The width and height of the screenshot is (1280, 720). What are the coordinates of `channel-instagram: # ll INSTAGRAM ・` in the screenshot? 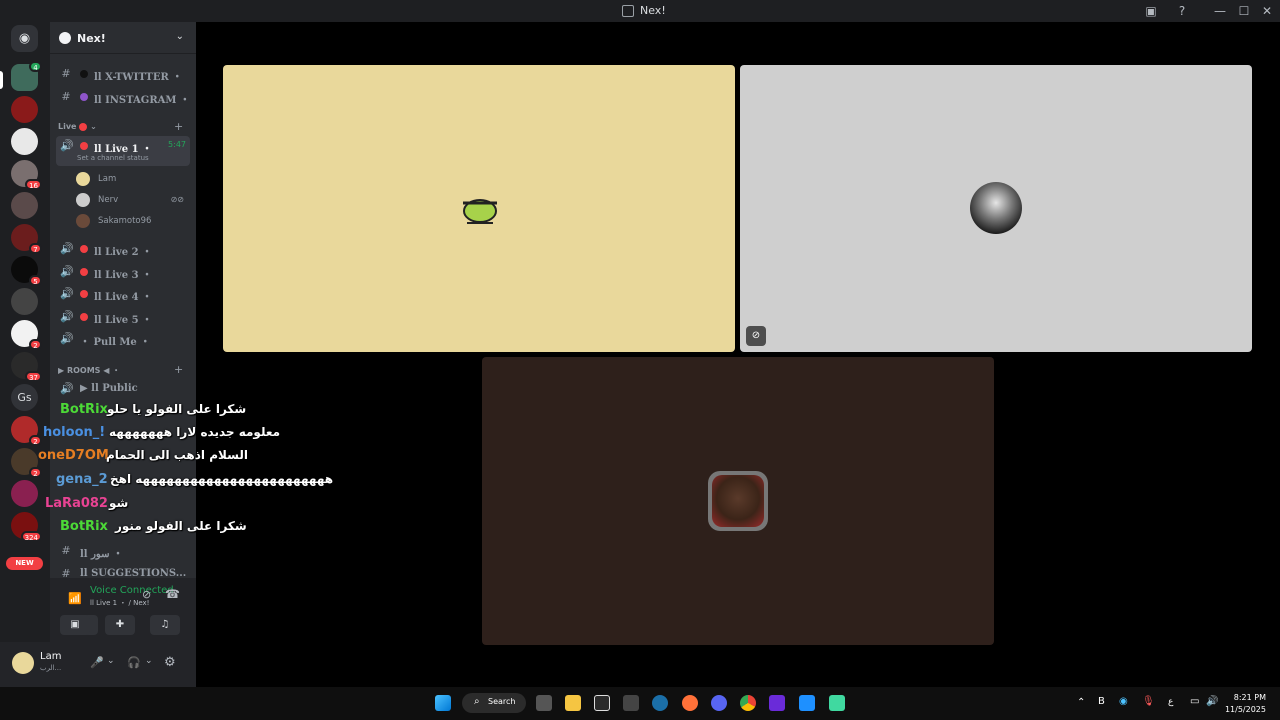 It's located at (123, 97).